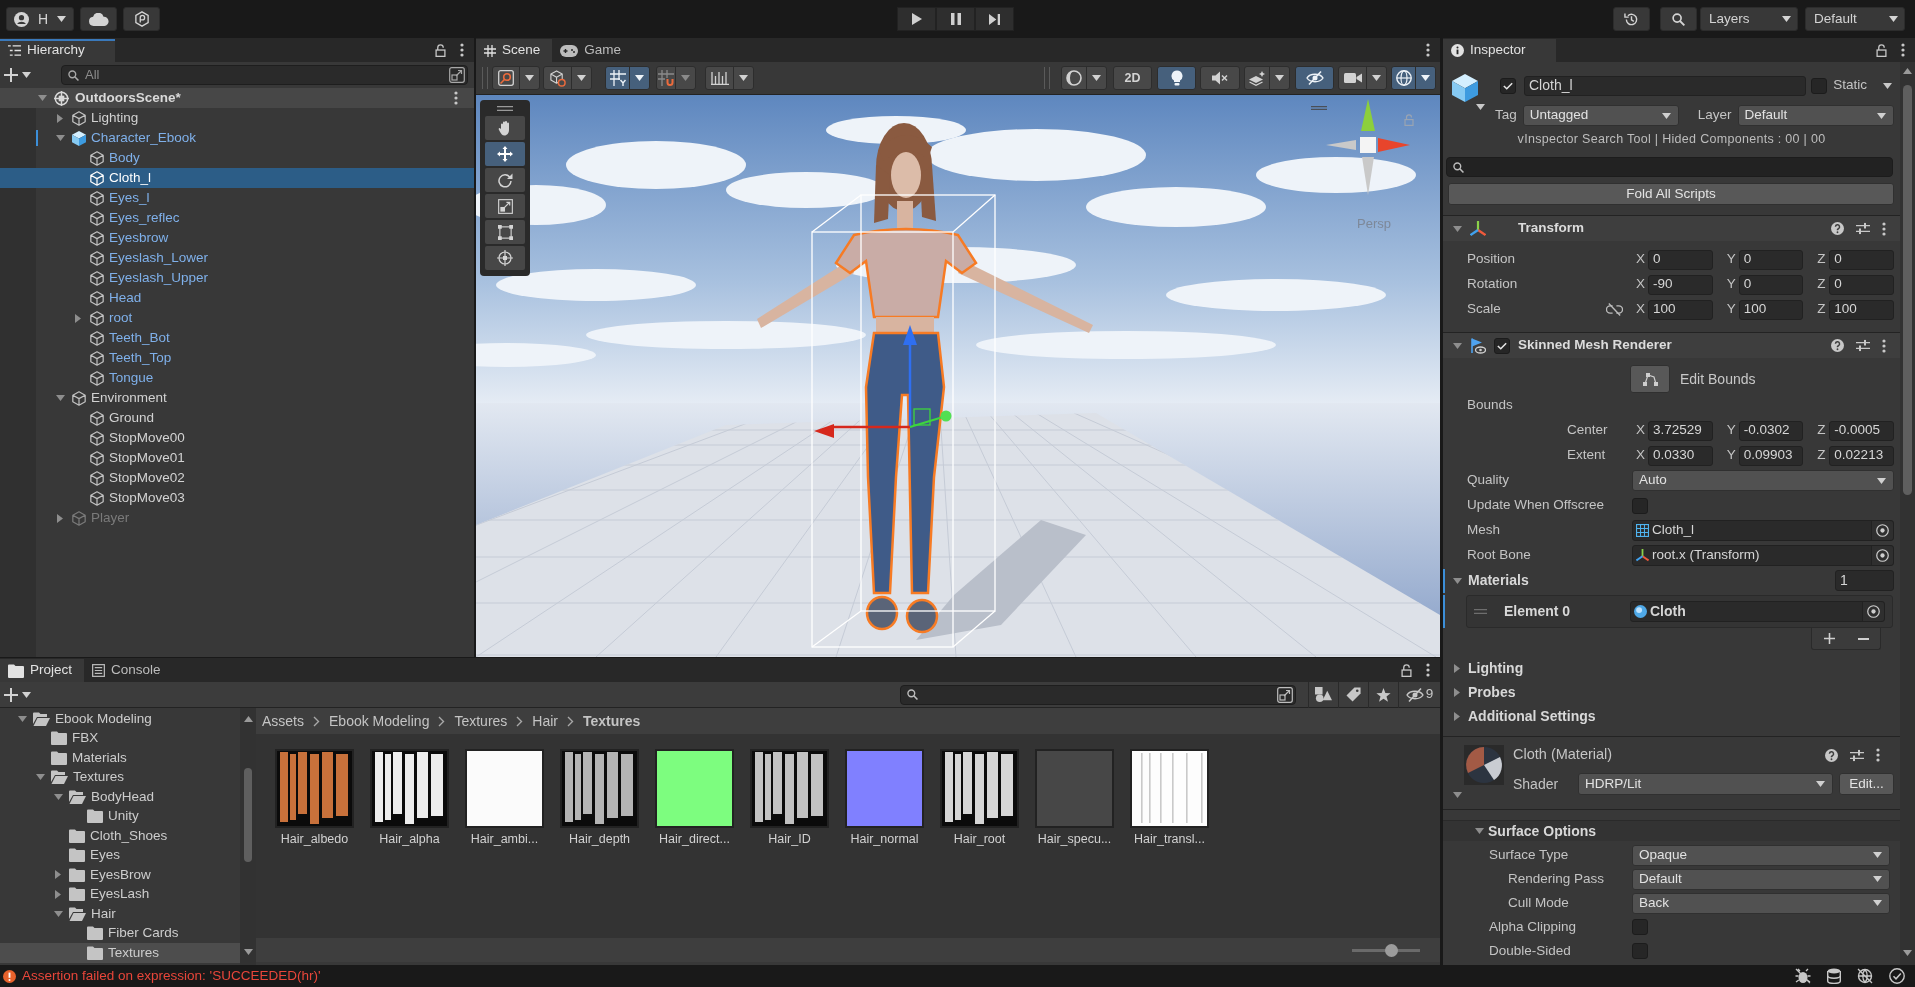 This screenshot has width=1915, height=987. I want to click on hierarchy-item: StopMove01, so click(237, 458).